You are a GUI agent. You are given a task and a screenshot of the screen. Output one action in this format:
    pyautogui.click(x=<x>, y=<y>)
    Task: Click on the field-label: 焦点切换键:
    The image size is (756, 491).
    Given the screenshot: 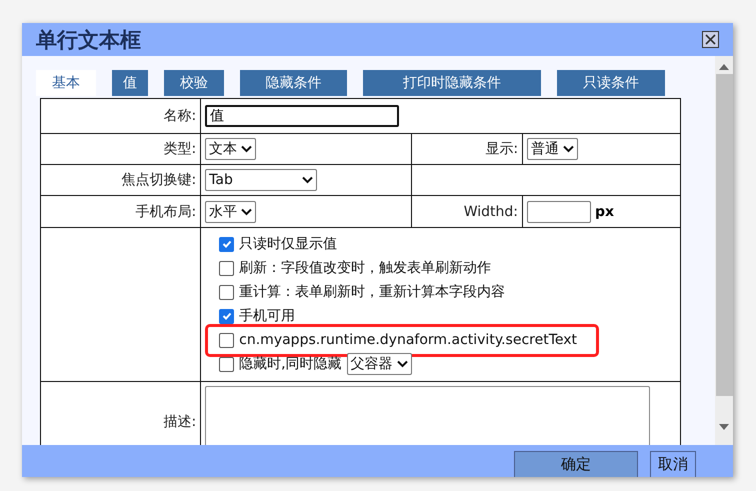 What is the action you would take?
    pyautogui.click(x=120, y=180)
    